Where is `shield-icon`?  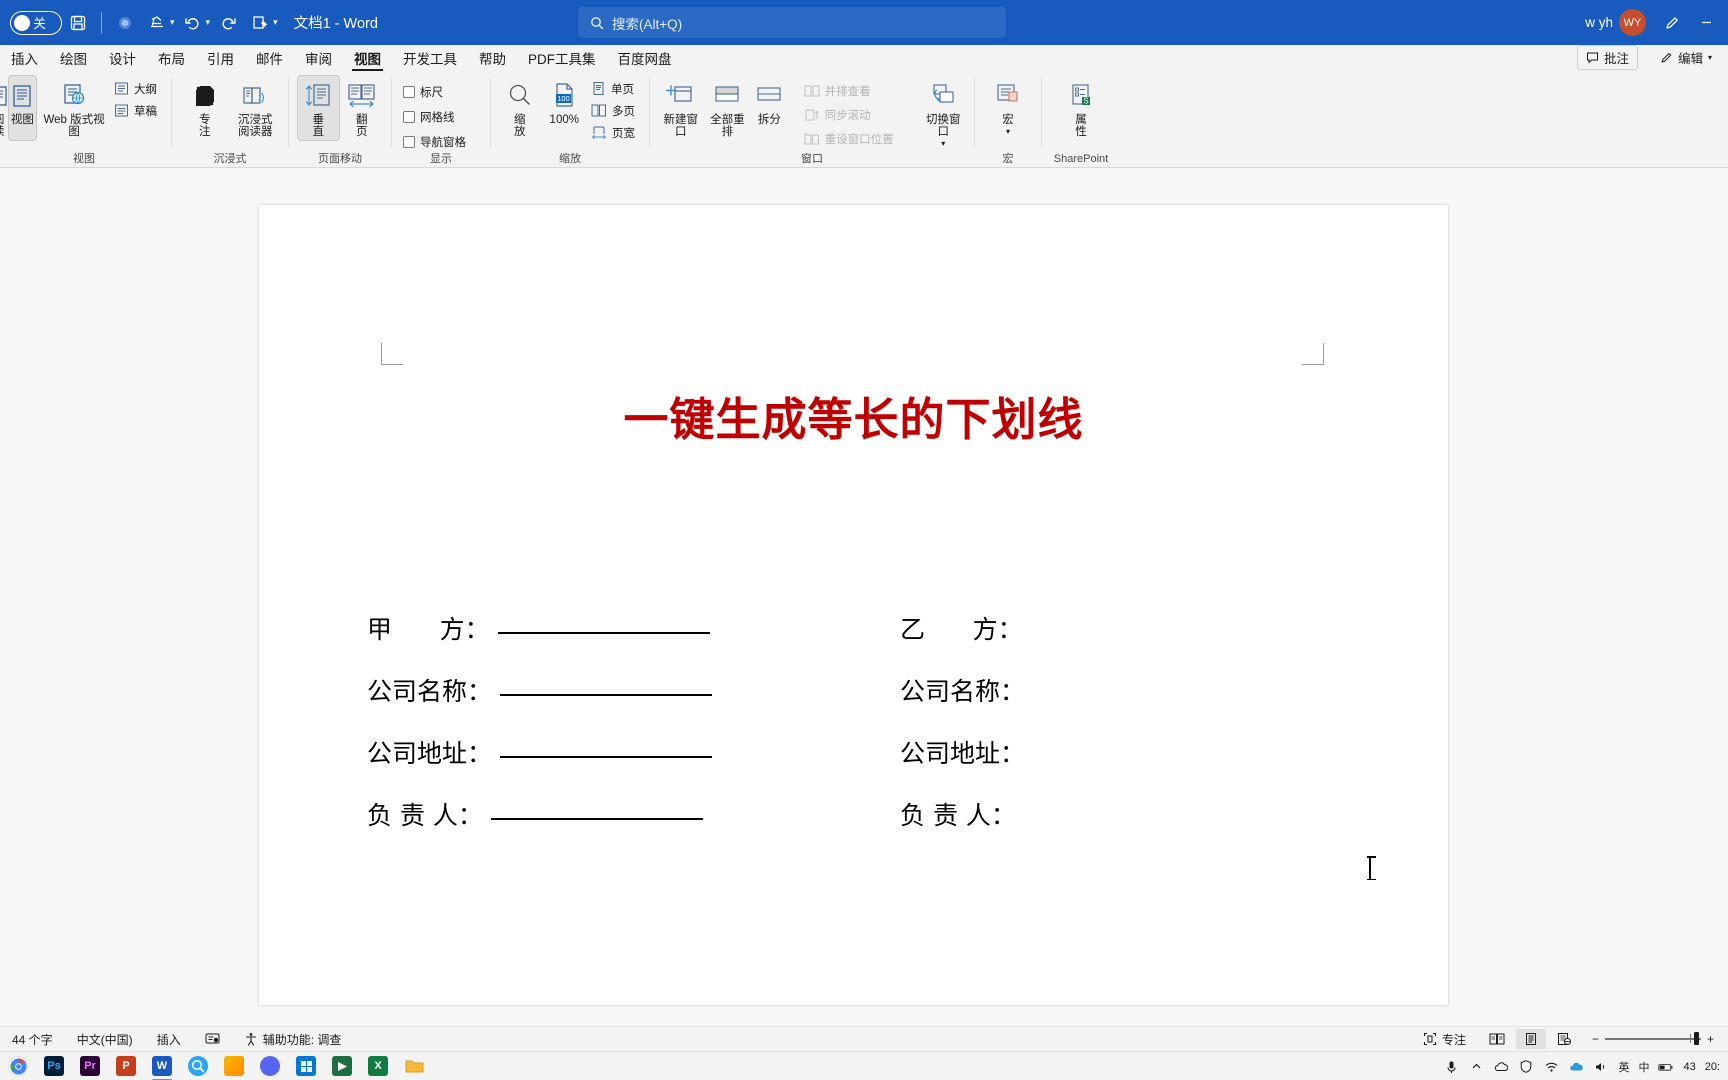 shield-icon is located at coordinates (1526, 1066).